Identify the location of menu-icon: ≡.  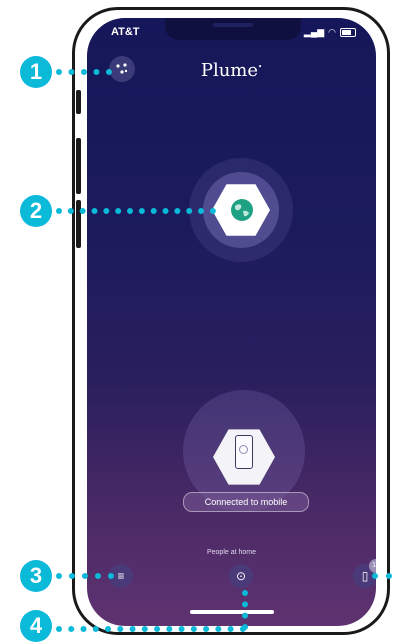
(121, 576).